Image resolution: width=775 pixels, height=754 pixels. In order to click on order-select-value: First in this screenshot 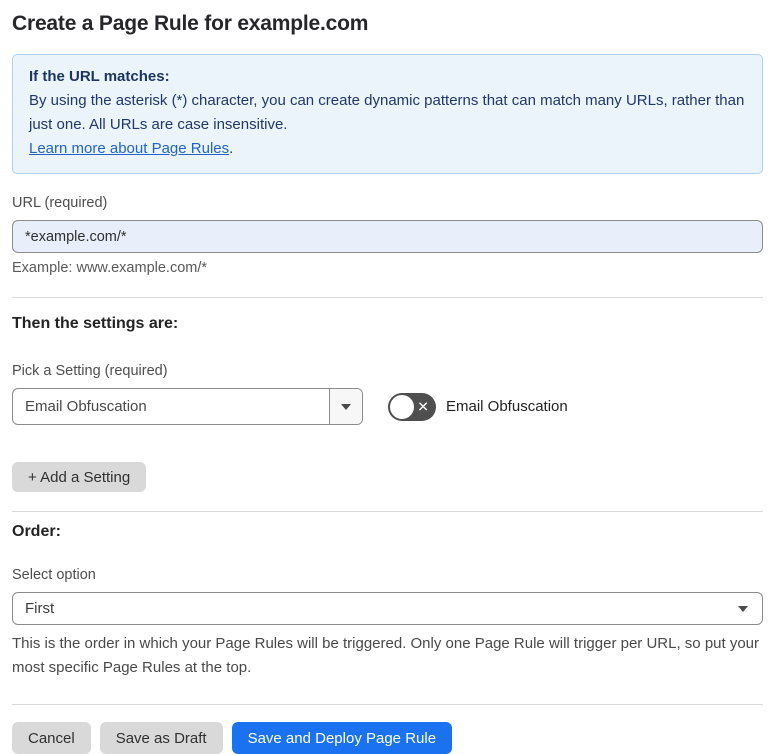, I will do `click(40, 608)`.